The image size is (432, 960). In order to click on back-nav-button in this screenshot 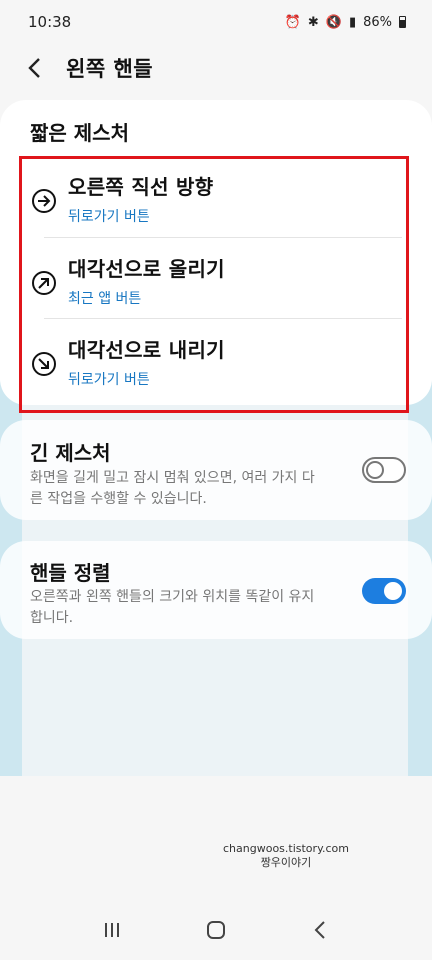, I will do `click(320, 930)`.